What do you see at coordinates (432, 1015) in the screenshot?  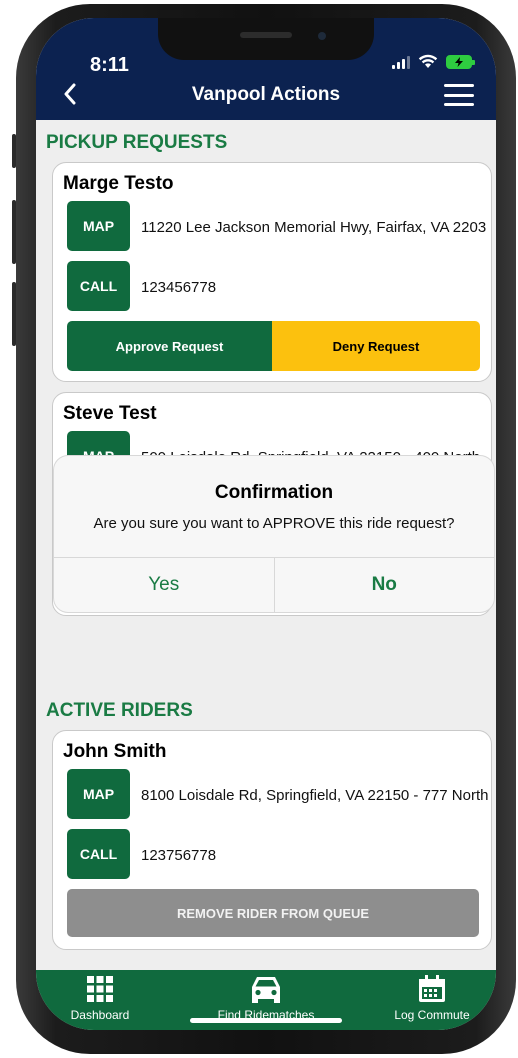 I see `tab-label: Log Commute` at bounding box center [432, 1015].